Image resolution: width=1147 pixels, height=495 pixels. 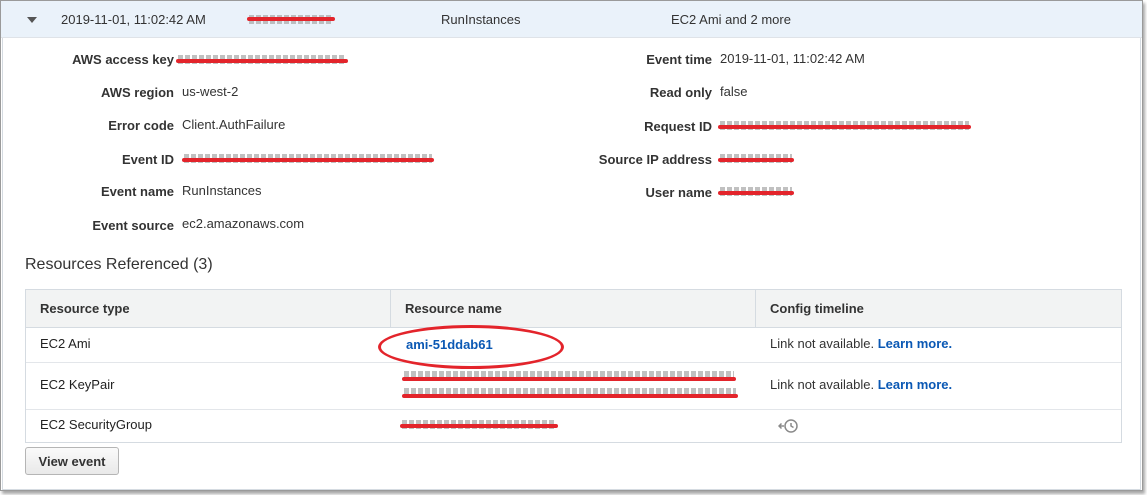 What do you see at coordinates (210, 91) in the screenshot?
I see `value-aws-region: us-west-2` at bounding box center [210, 91].